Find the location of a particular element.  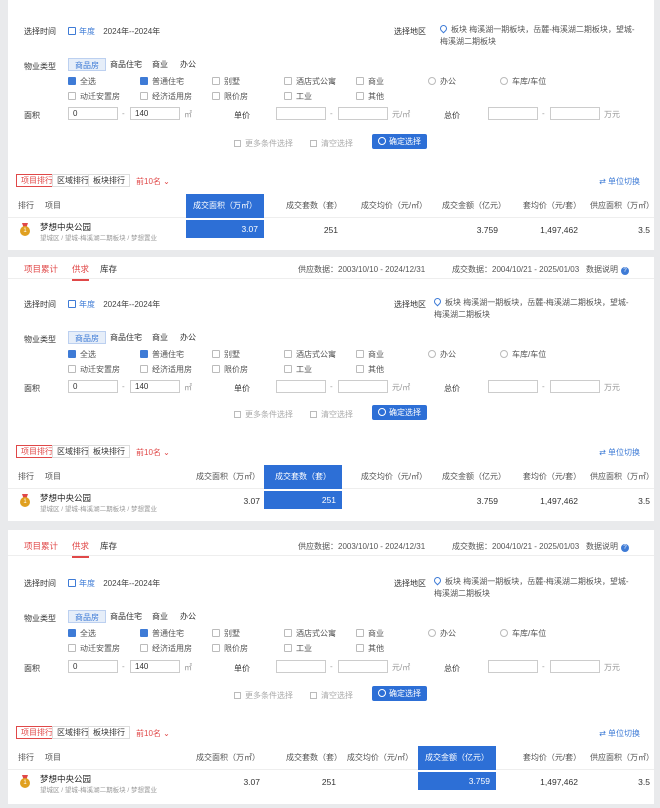

col-units: 成交套数（套） is located at coordinates (314, 206).